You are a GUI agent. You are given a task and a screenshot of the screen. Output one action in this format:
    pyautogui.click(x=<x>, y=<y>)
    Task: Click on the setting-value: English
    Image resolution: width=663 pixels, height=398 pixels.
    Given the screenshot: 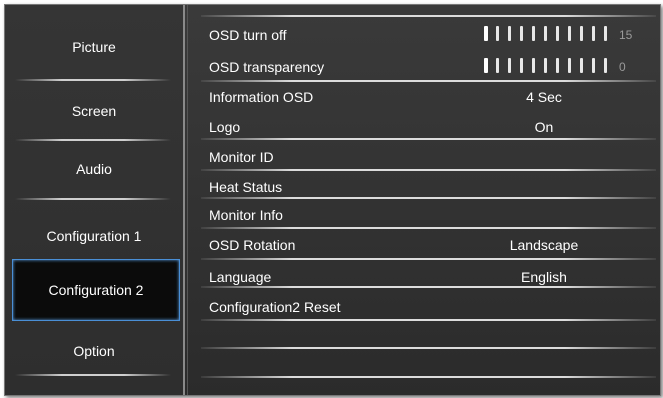 What is the action you would take?
    pyautogui.click(x=544, y=277)
    